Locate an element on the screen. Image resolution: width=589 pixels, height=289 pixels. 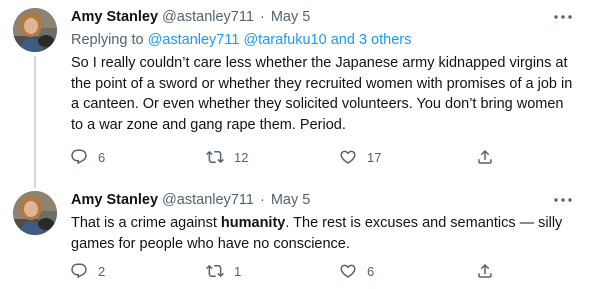
reply-button: 2 is located at coordinates (87, 271).